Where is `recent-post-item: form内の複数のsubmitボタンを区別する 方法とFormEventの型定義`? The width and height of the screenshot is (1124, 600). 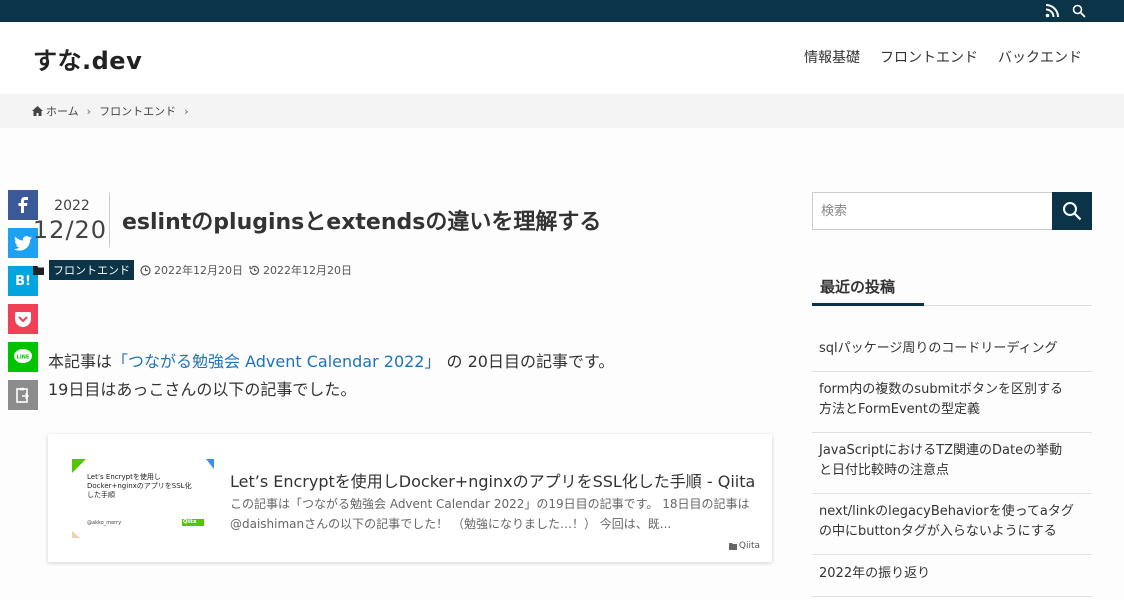
recent-post-item: form内の複数のsubmitボタンを区別する 方法とFormEventの型定義 is located at coordinates (952, 400).